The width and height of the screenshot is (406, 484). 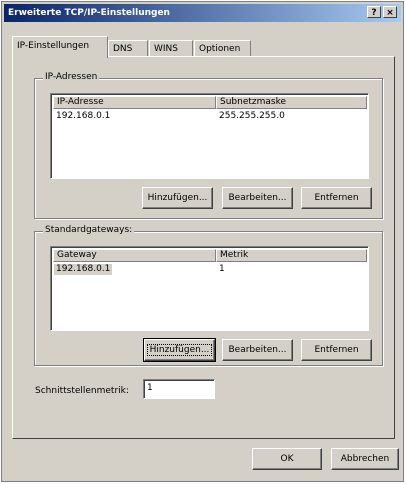 I want to click on ok-button-label: OK, so click(x=287, y=459).